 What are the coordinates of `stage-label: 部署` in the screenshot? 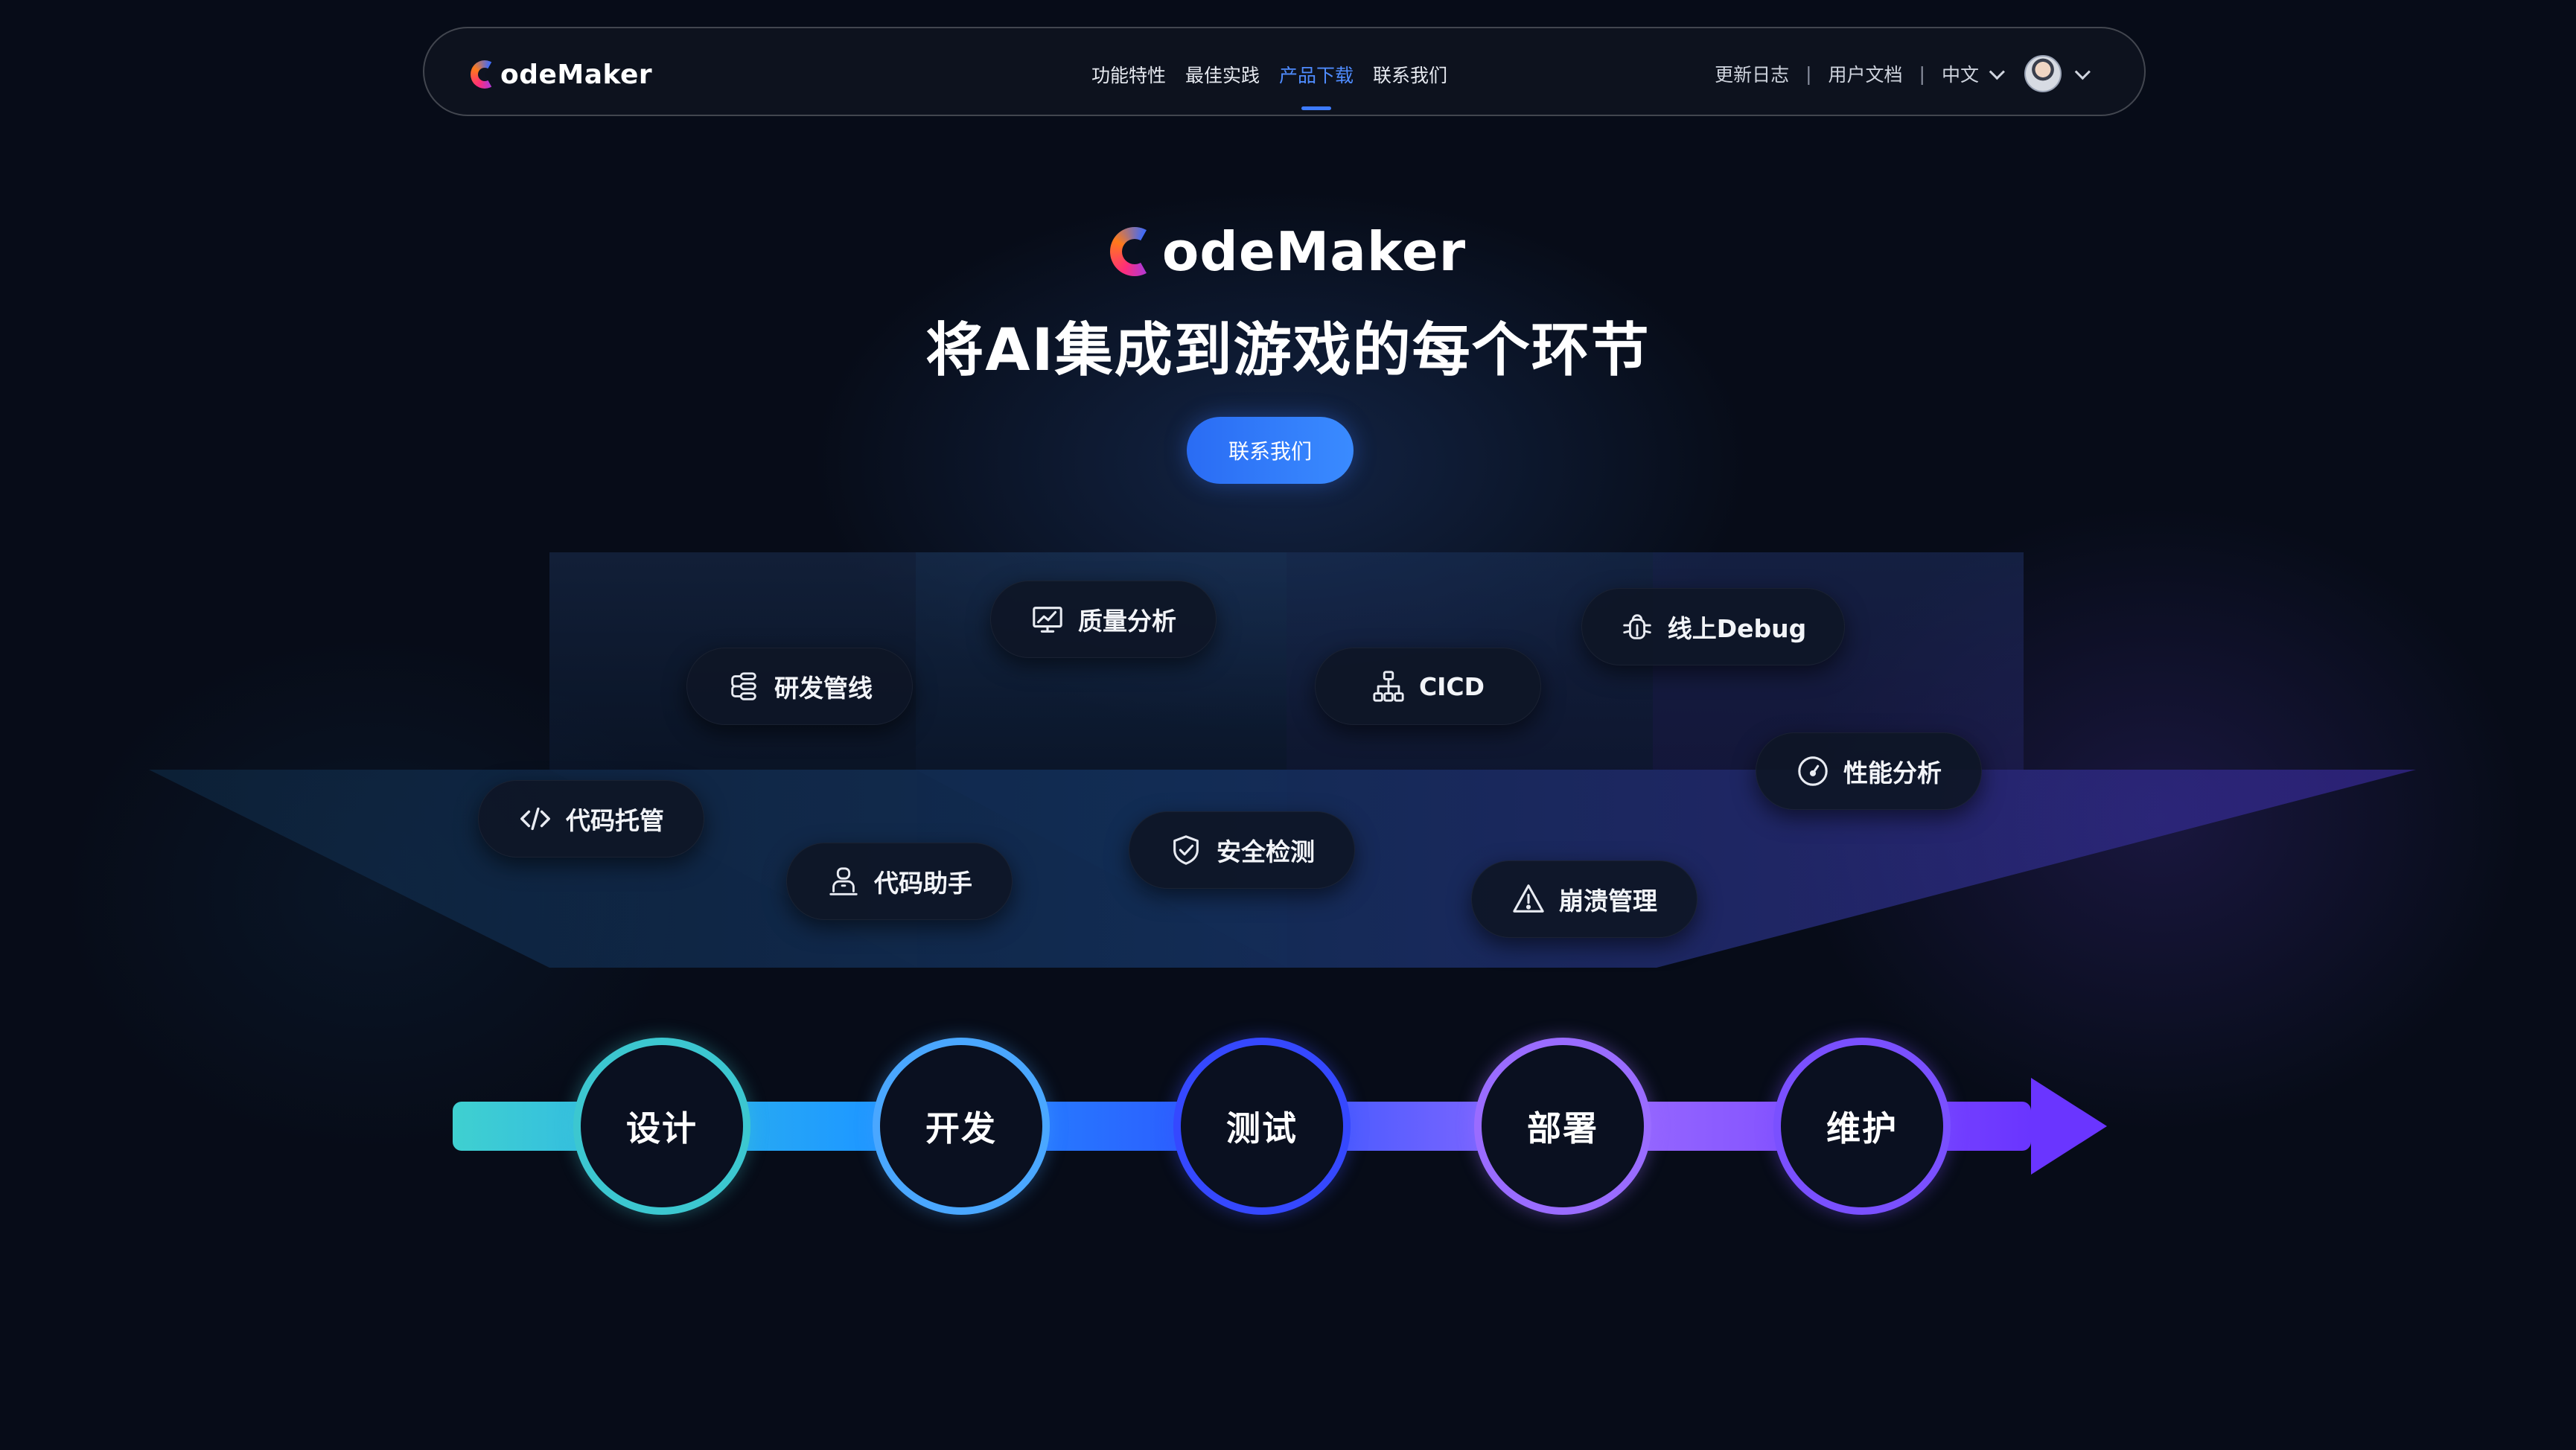 It's located at (1562, 1128).